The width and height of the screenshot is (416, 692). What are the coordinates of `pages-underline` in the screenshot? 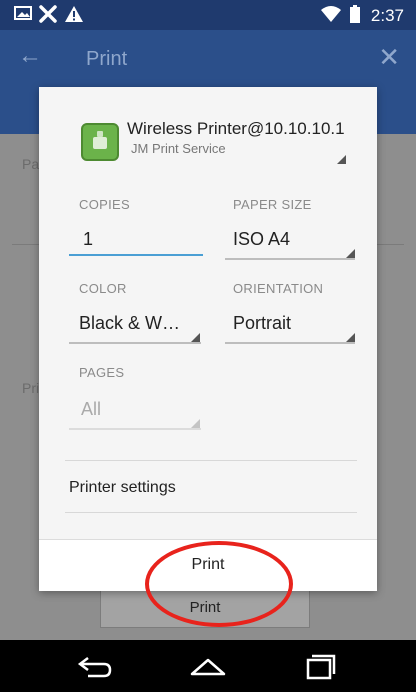 It's located at (135, 429).